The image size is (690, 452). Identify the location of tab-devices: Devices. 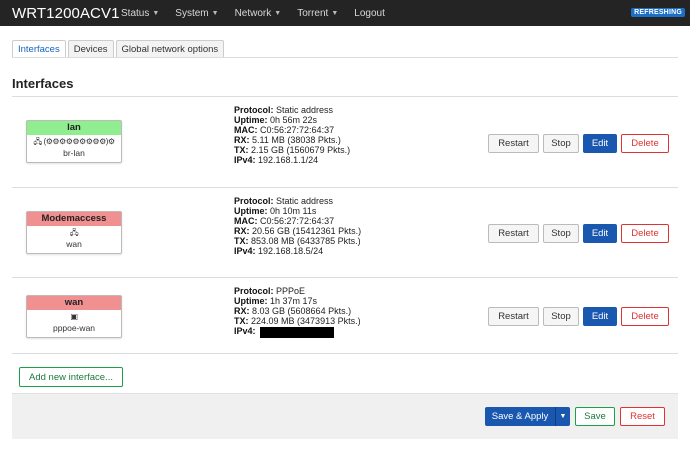
(90, 49).